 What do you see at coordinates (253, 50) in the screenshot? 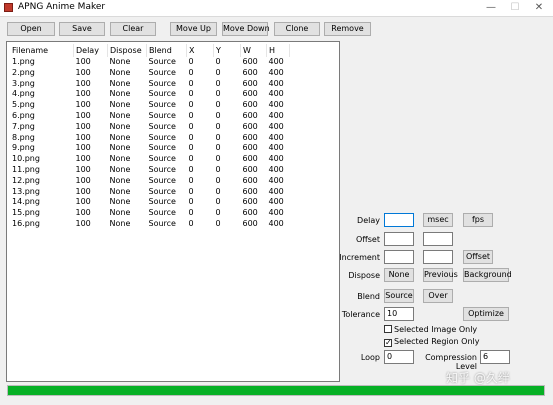
I see `column-header: W` at bounding box center [253, 50].